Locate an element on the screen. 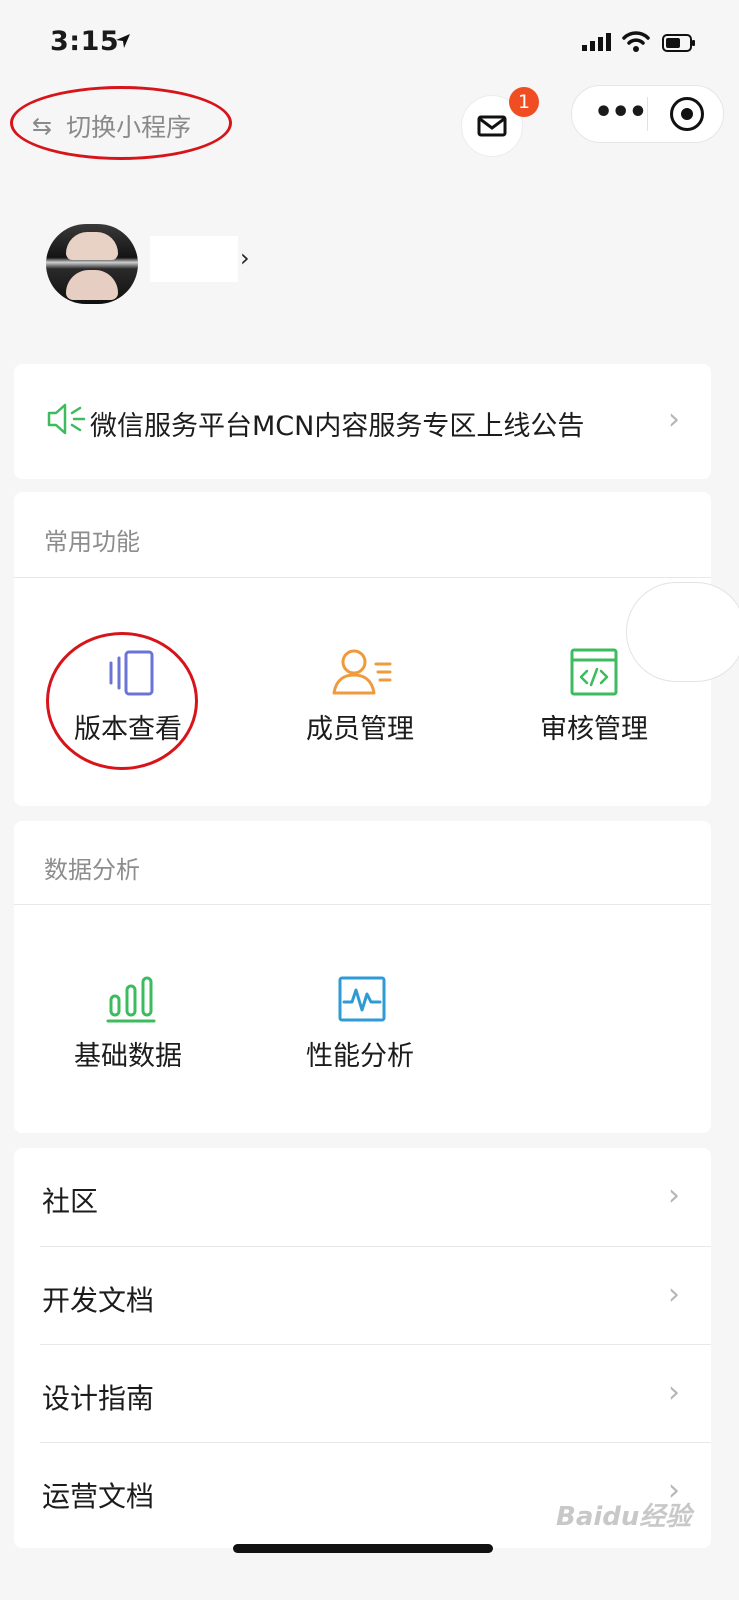  version-icon is located at coordinates (131, 673).